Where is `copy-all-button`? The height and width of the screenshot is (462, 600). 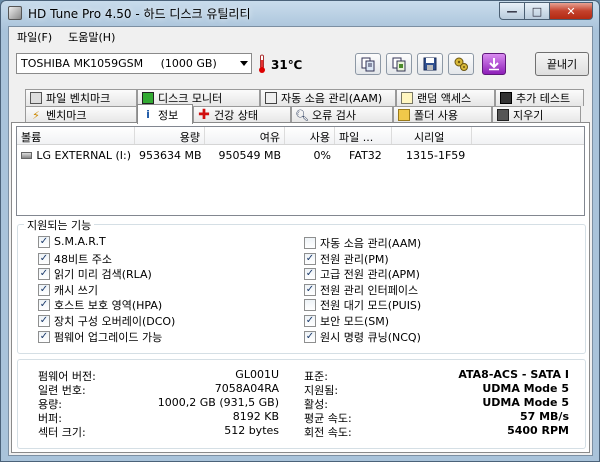 copy-all-button is located at coordinates (399, 64).